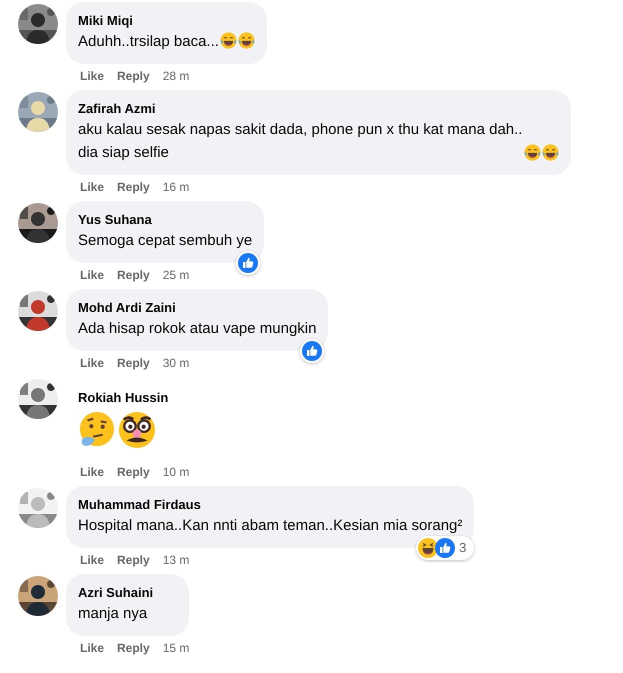  I want to click on thinking-face-icon, so click(97, 430).